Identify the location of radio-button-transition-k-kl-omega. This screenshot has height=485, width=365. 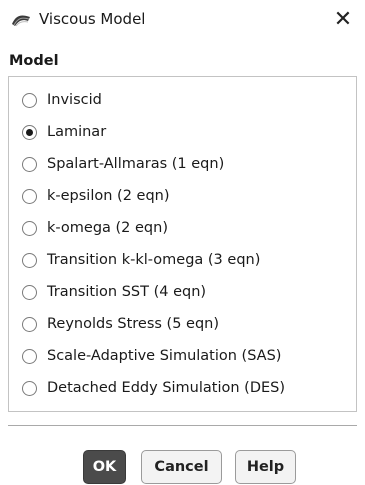
(29, 260).